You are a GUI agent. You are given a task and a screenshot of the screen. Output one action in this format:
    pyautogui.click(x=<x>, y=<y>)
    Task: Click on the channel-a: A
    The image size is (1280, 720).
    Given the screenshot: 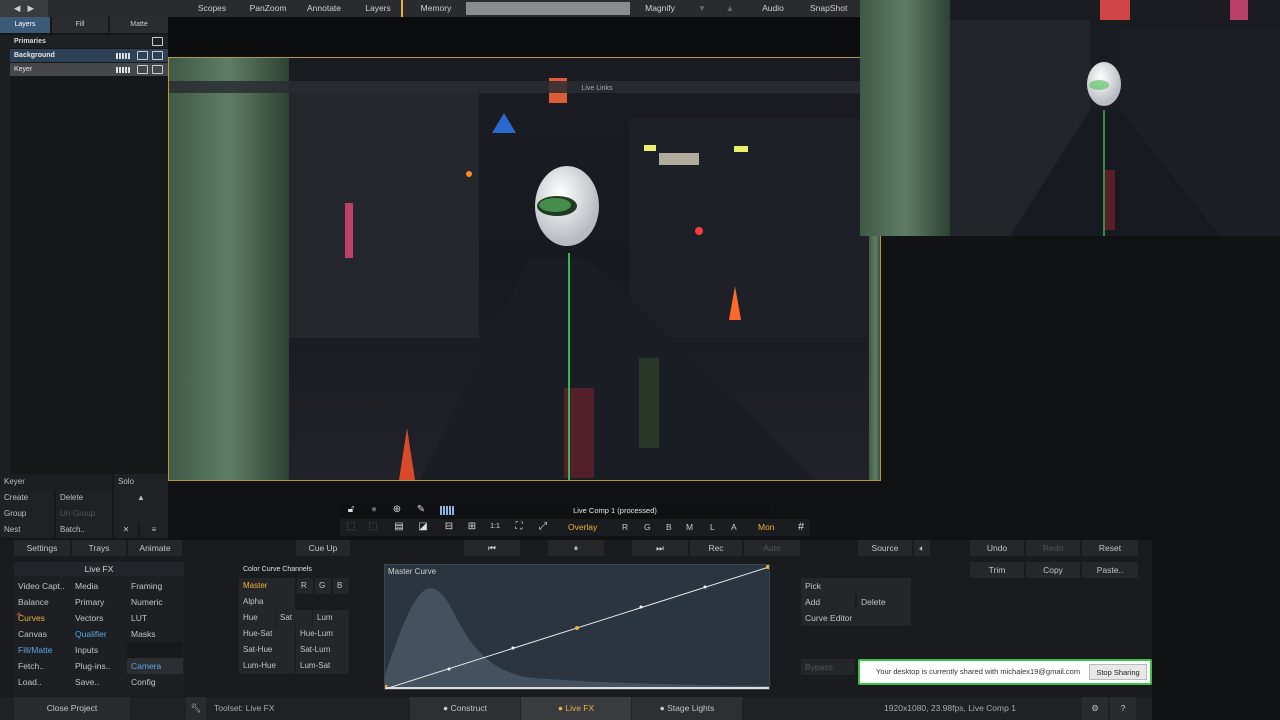 What is the action you would take?
    pyautogui.click(x=734, y=527)
    